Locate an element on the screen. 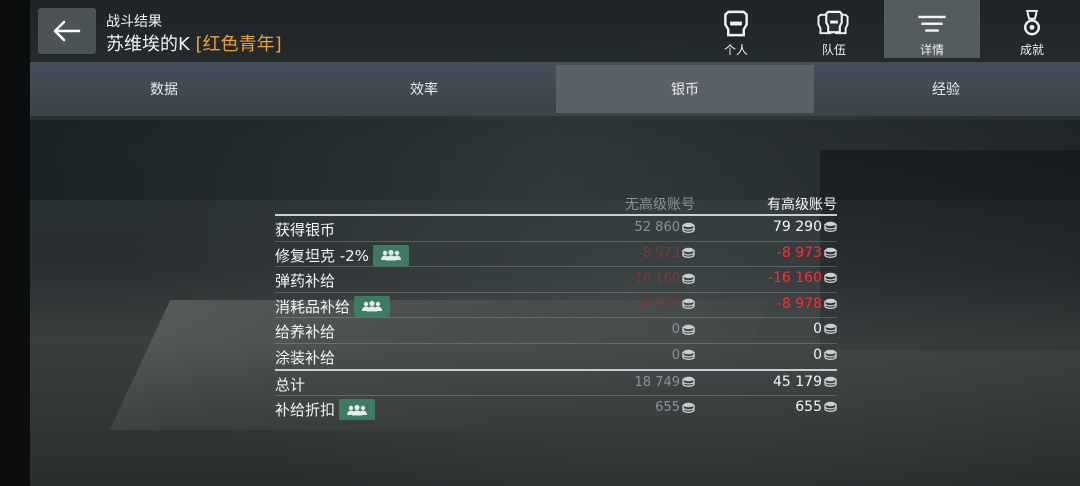  table-row: 修复坦克 -2% -8 973 -8 973 is located at coordinates (556, 255).